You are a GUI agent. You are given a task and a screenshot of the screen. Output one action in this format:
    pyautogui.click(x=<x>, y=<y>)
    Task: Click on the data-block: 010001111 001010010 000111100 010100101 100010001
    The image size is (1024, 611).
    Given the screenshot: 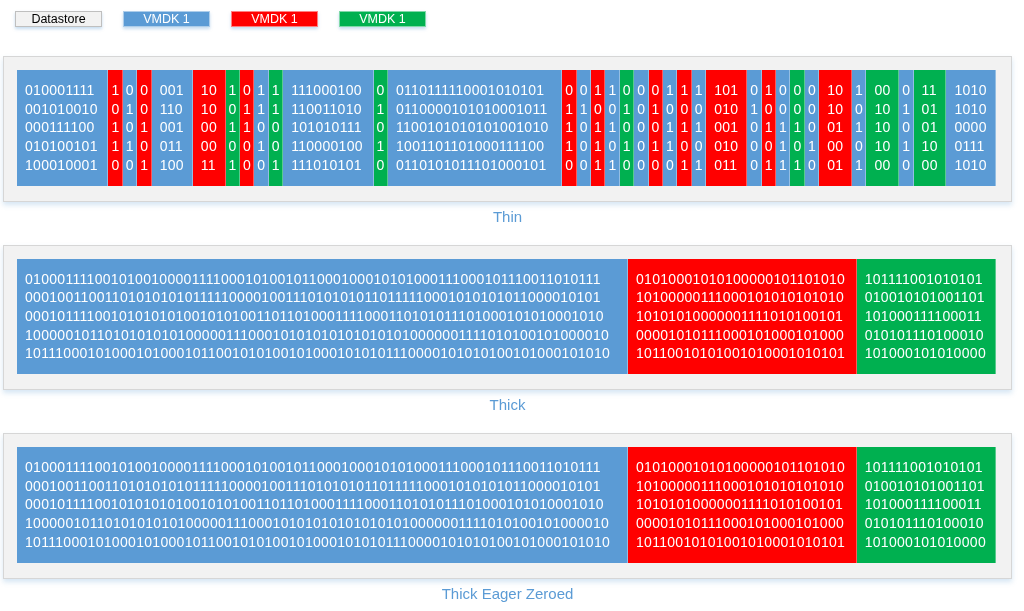 What is the action you would take?
    pyautogui.click(x=63, y=128)
    